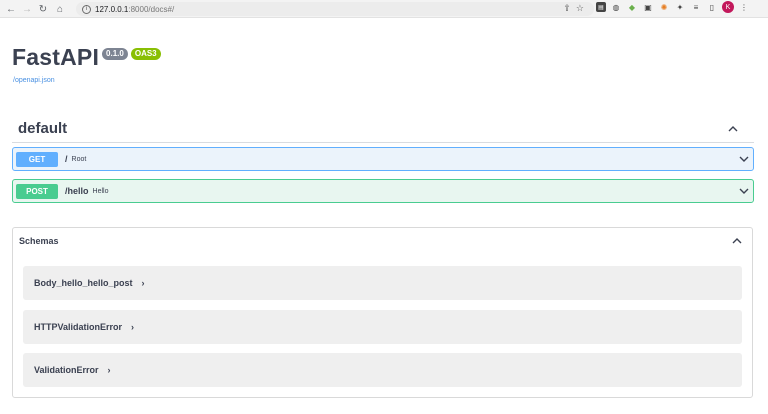 The image size is (768, 414). I want to click on tag-section-default: default, so click(383, 129).